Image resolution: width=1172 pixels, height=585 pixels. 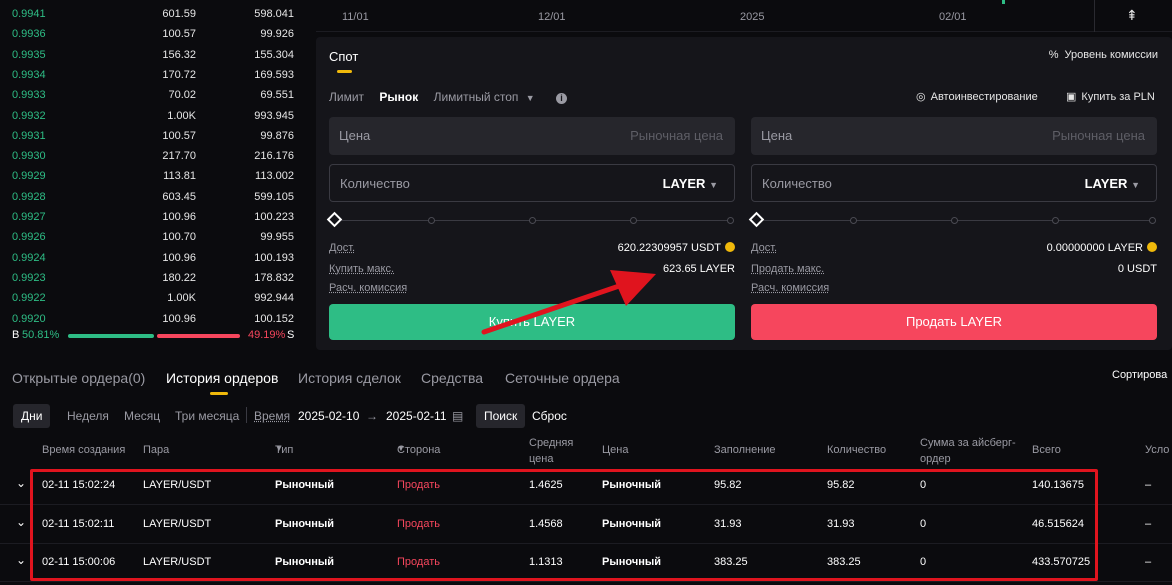 What do you see at coordinates (1110, 96) in the screenshot?
I see `buy-pln-link: ▣ Купить за PLN` at bounding box center [1110, 96].